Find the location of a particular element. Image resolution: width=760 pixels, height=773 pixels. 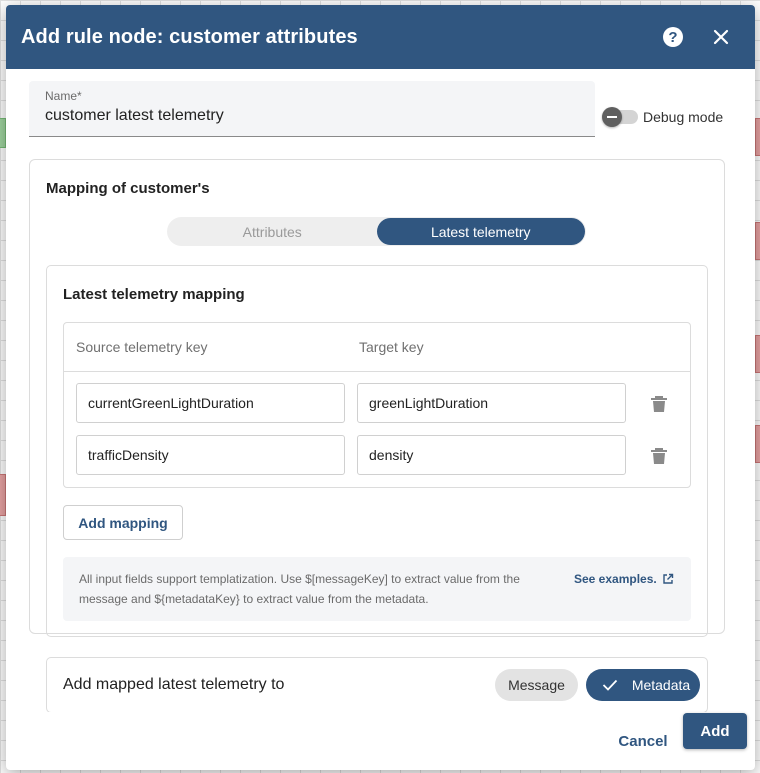

telemetry-mapping-title: Latest telemetry mapping is located at coordinates (154, 294).